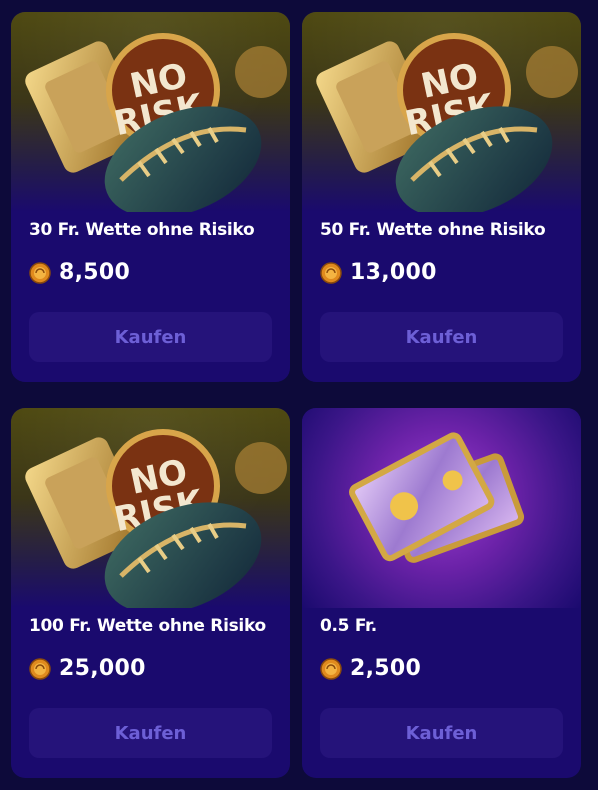 Image resolution: width=598 pixels, height=790 pixels. I want to click on offer-title: 0.5 Fr., so click(348, 626).